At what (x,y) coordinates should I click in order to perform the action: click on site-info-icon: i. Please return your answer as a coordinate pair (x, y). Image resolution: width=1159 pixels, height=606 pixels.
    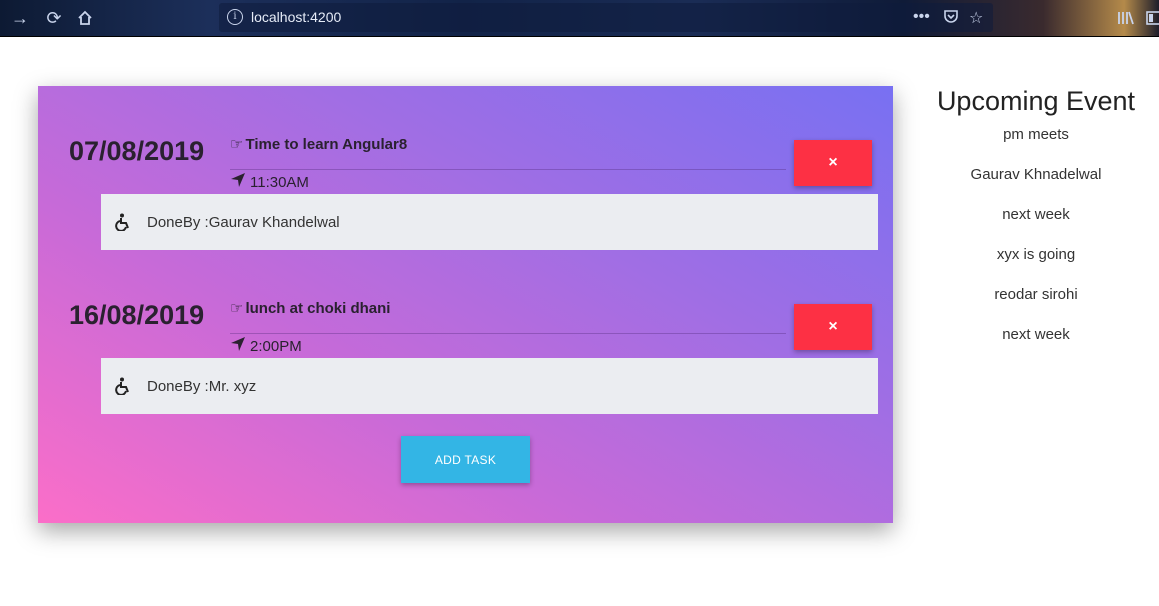
    Looking at the image, I should click on (235, 17).